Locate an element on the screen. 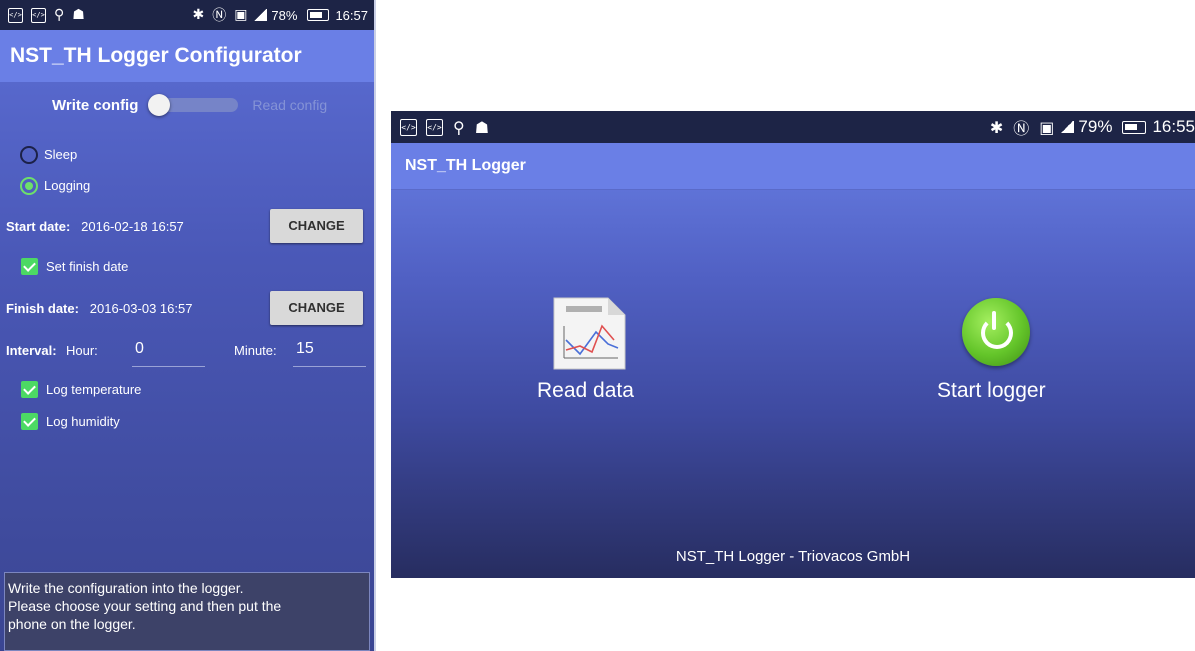 Image resolution: width=1195 pixels, height=651 pixels. read-data-button: Read data is located at coordinates (585, 391).